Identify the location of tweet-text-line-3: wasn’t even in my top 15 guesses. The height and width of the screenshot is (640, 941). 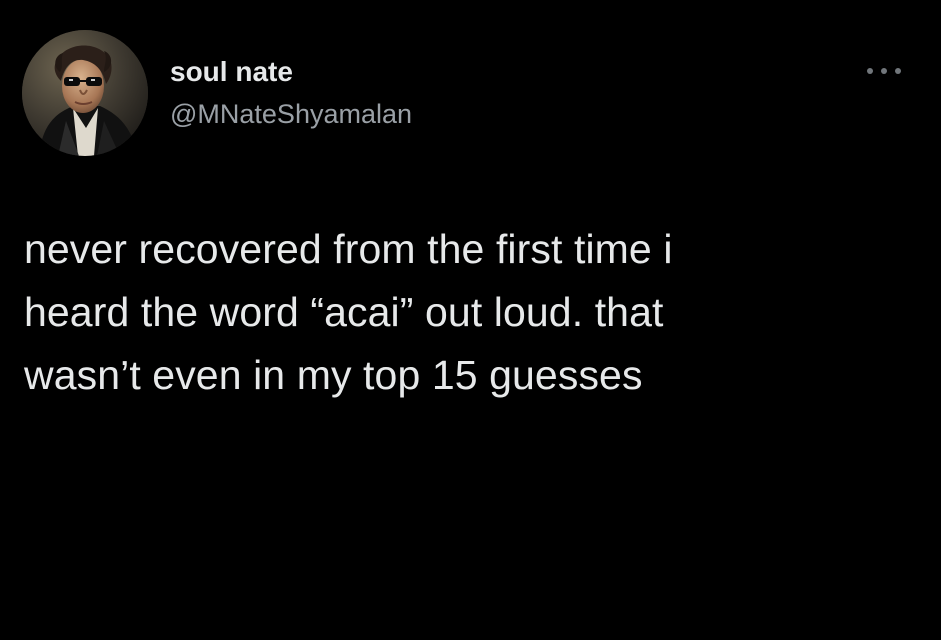
(333, 375).